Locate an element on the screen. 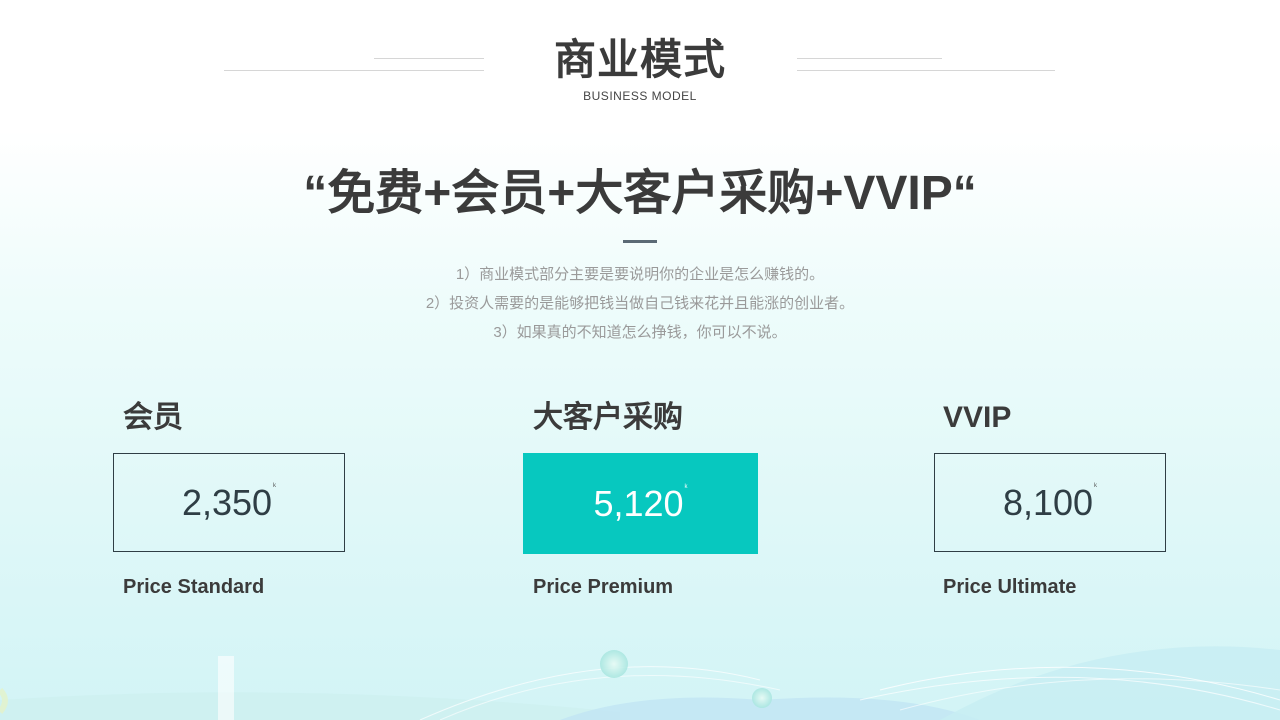  plan-label-premium: Price Premium is located at coordinates (603, 587).